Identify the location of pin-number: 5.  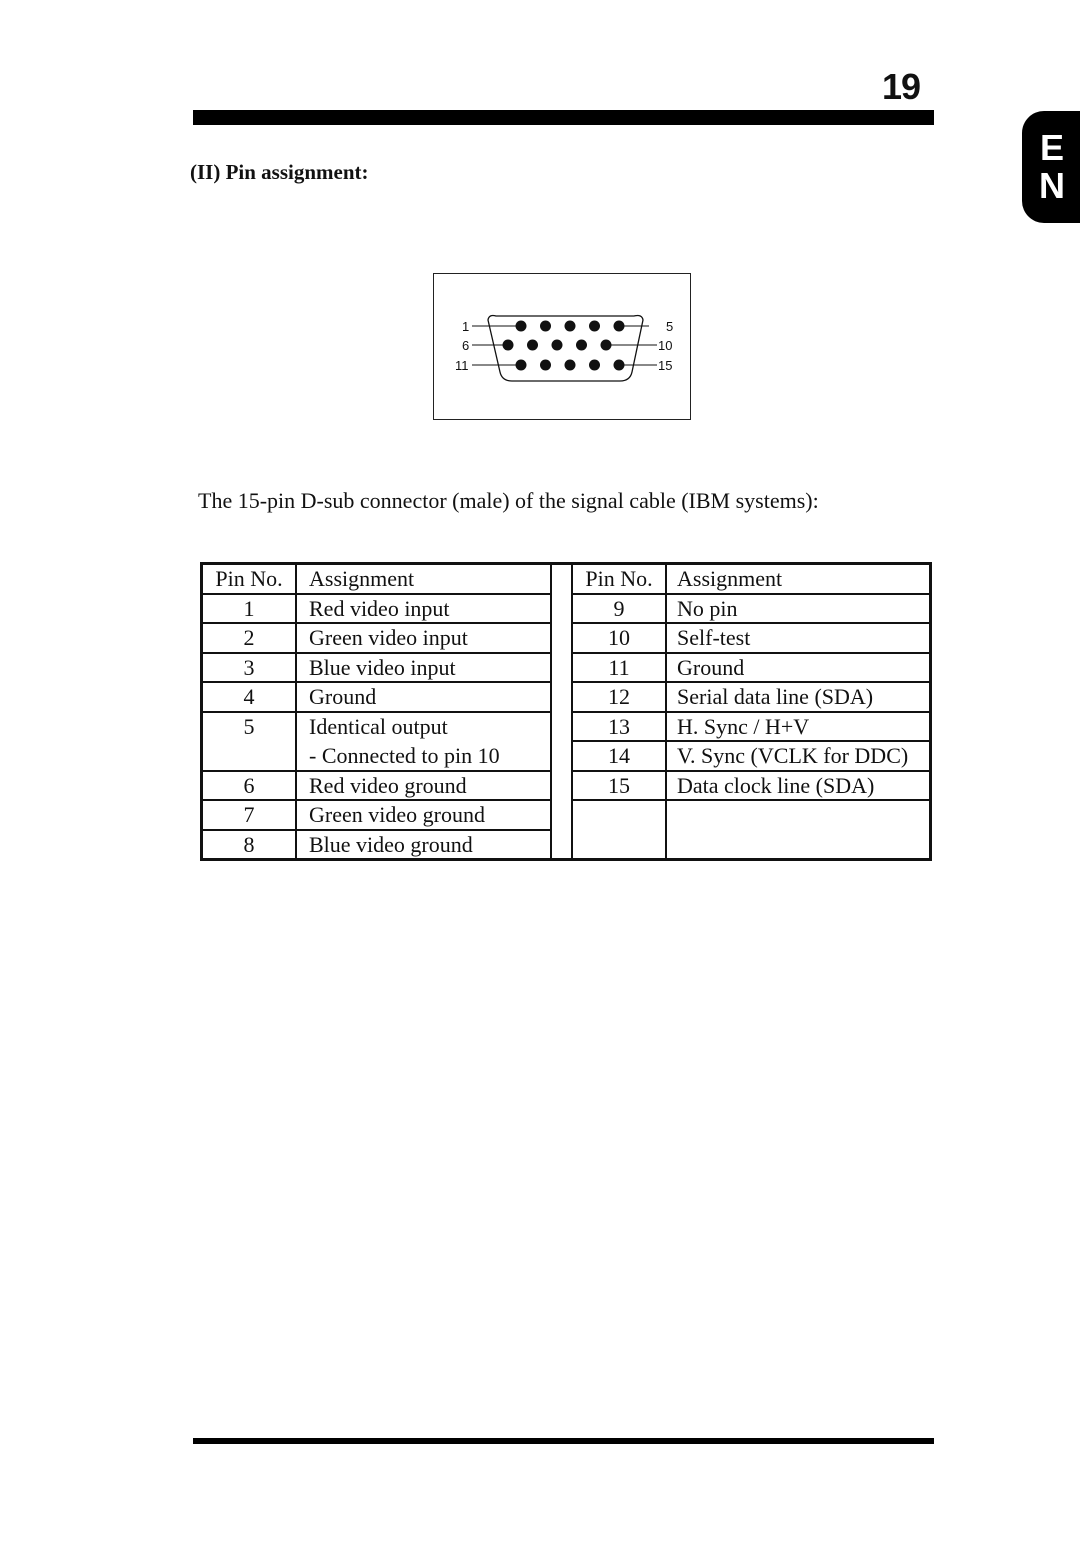
(248, 725).